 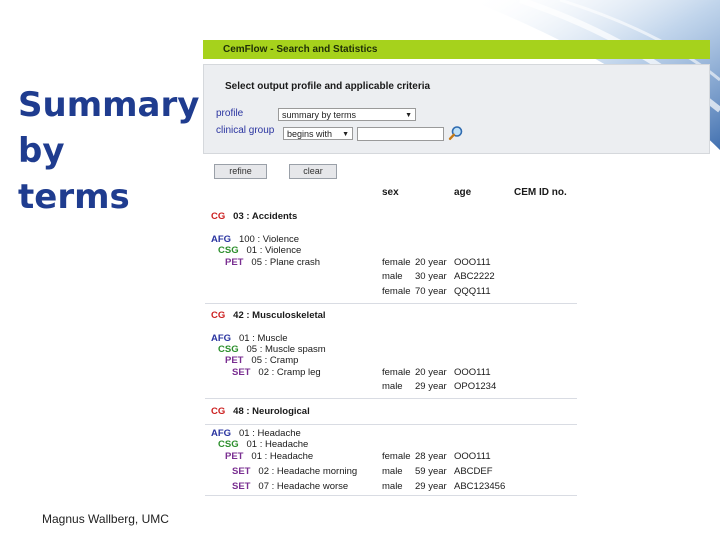 I want to click on cg-row: CG 48 : Neurological, so click(x=260, y=412).